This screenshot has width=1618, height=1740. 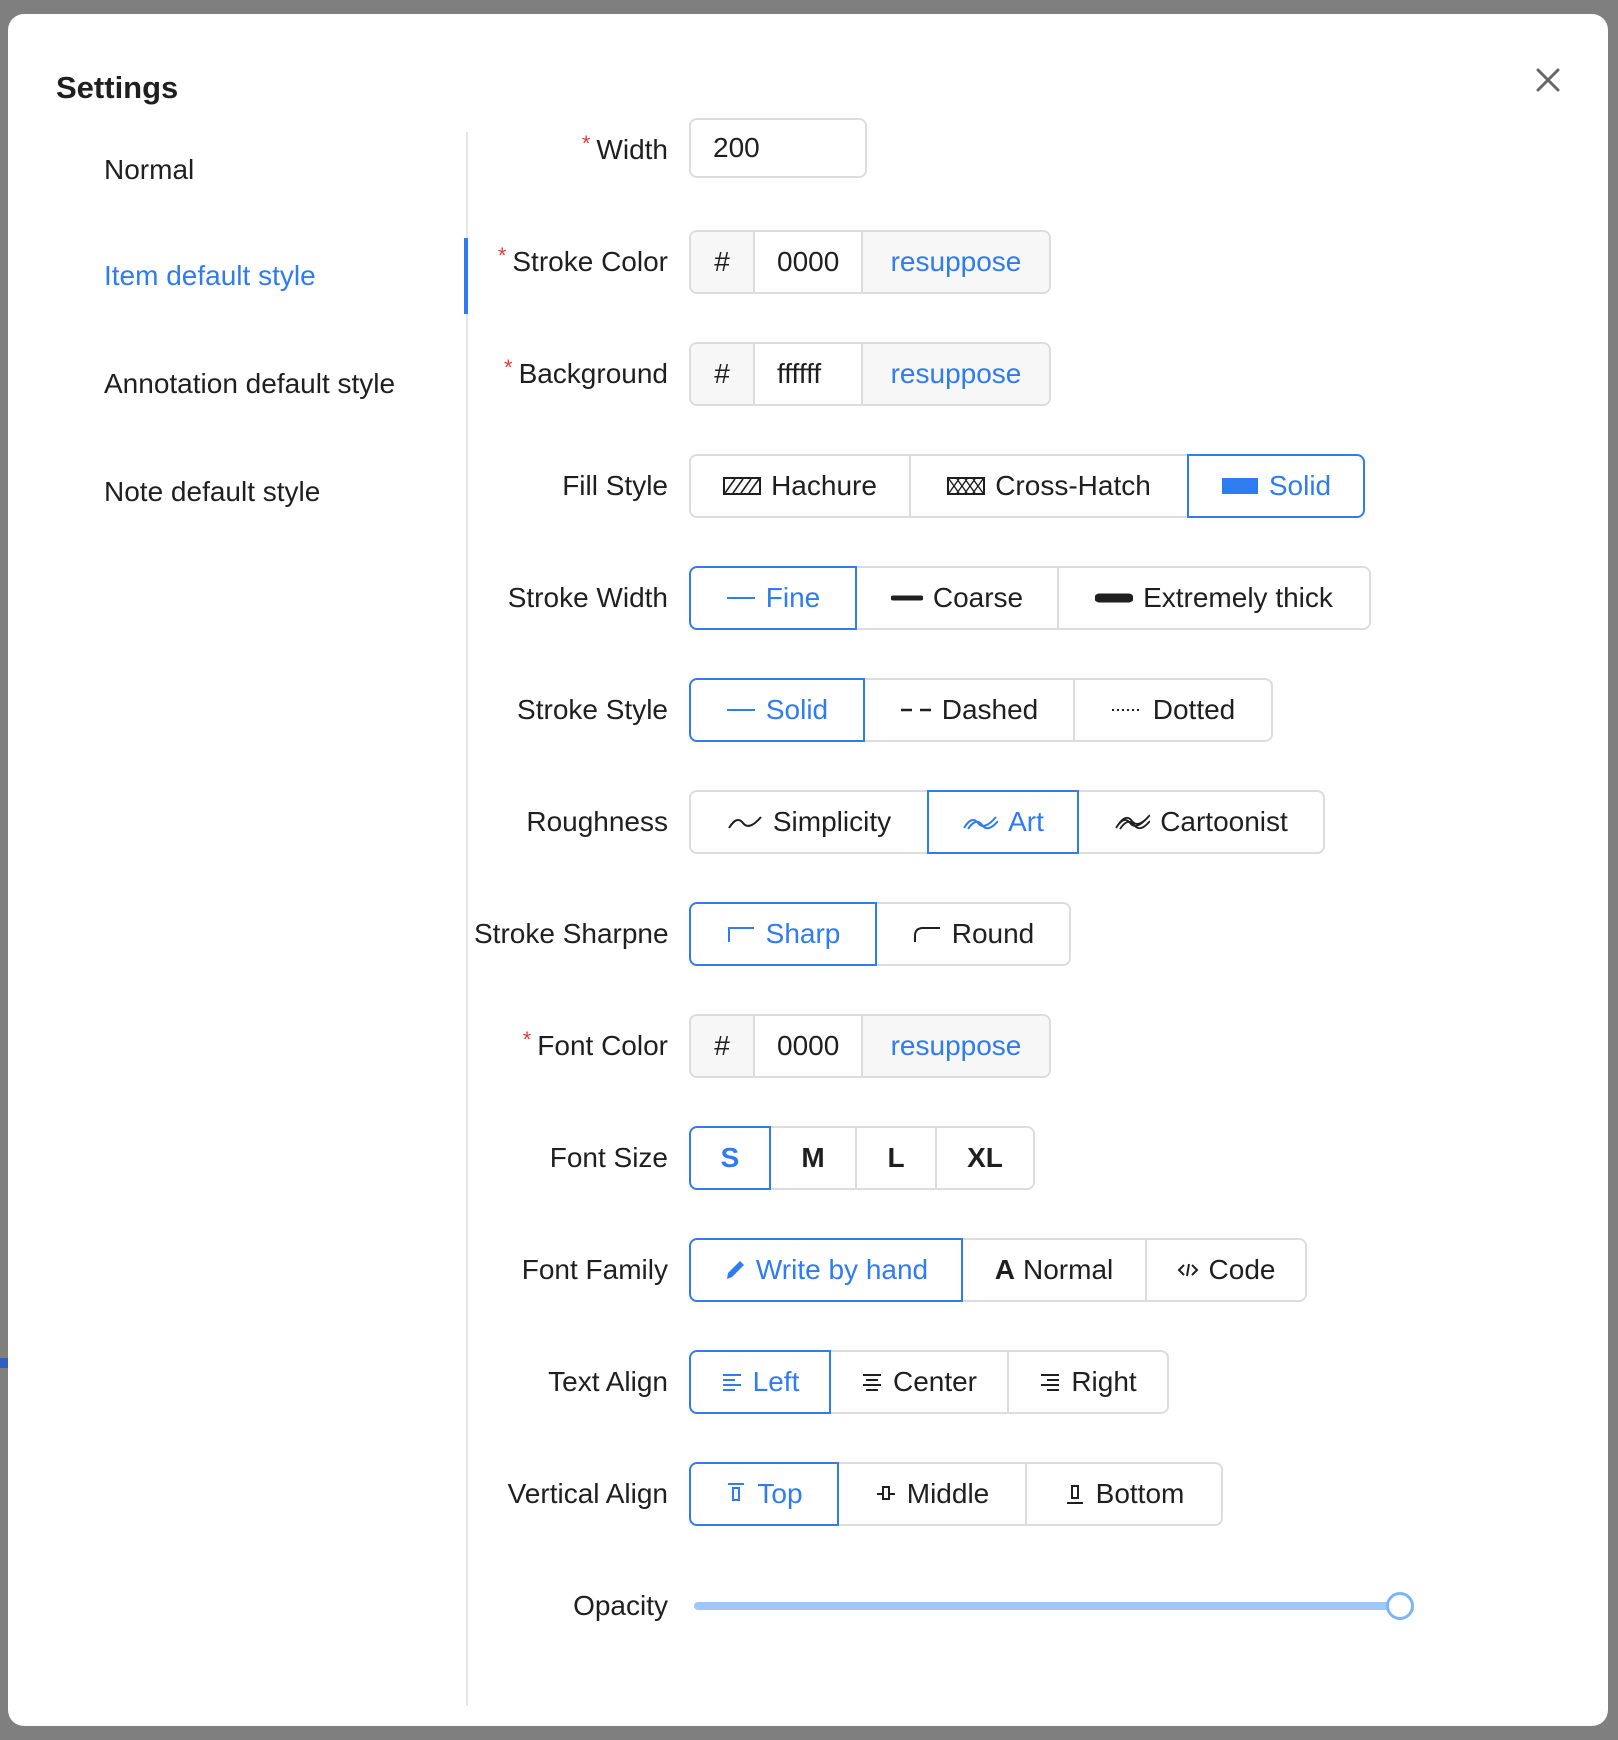 What do you see at coordinates (957, 598) in the screenshot?
I see `stroke-width-coarse-option: Coarse` at bounding box center [957, 598].